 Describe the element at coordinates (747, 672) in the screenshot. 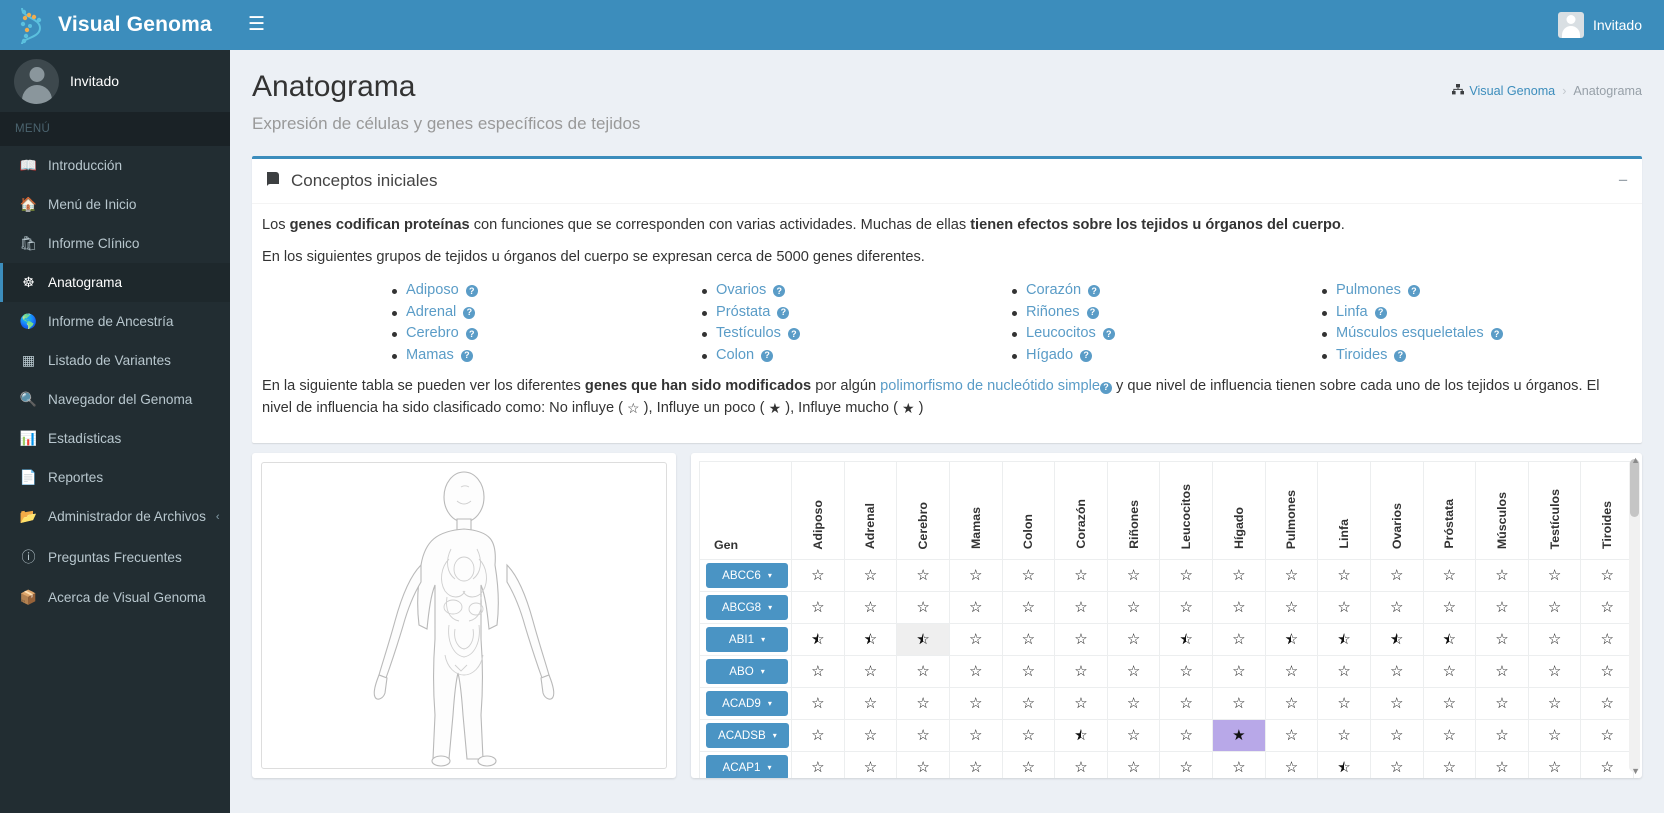

I see `gene-dropdown-button: ABO ▾` at that location.